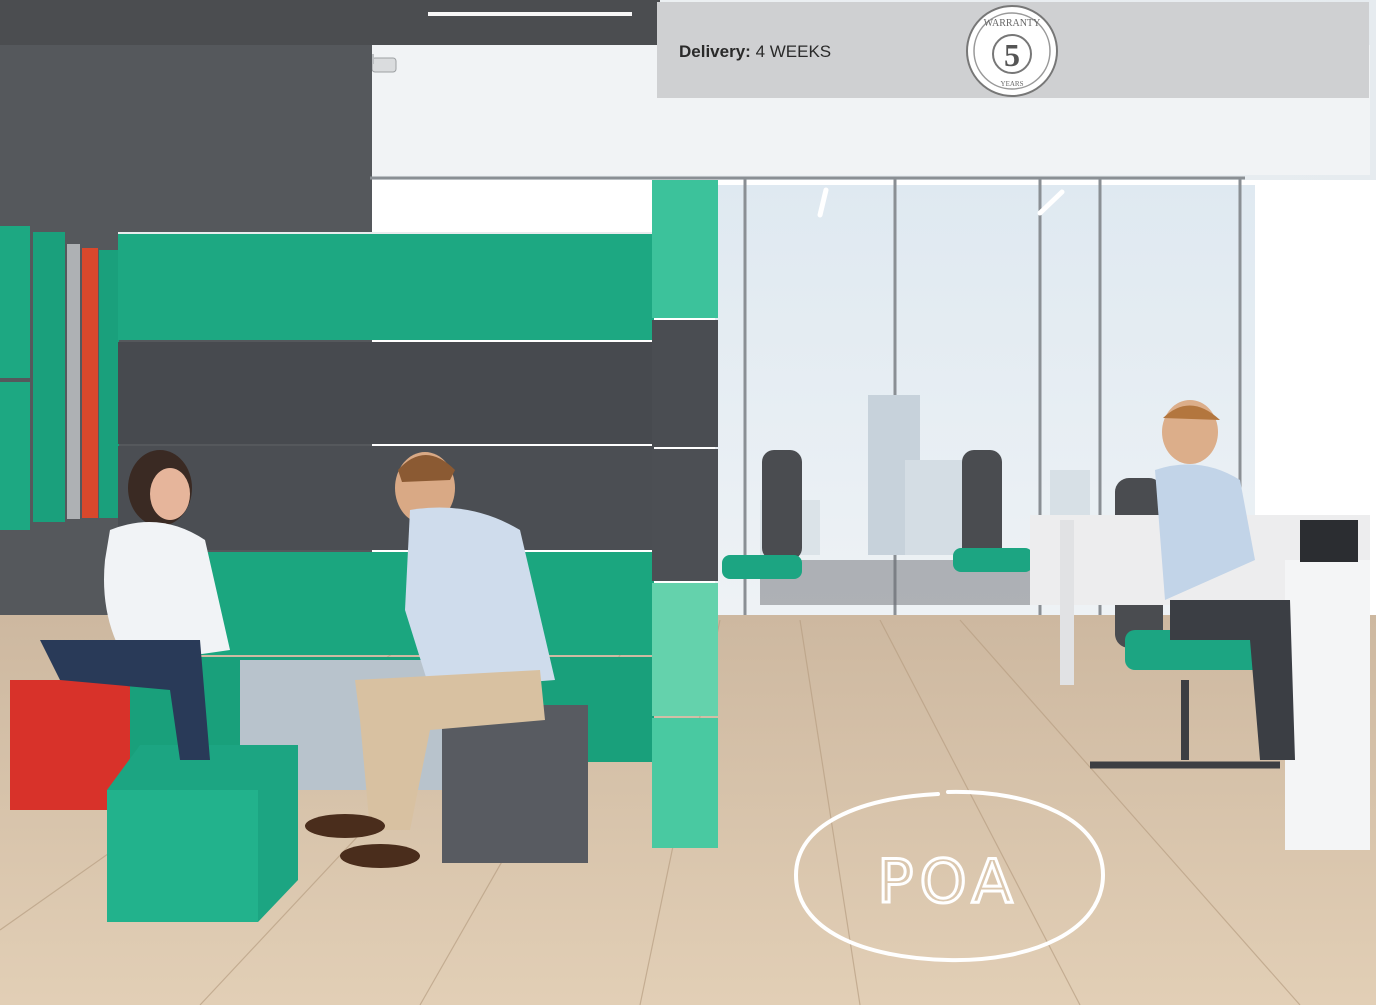 This screenshot has height=1005, width=1376. Describe the element at coordinates (1012, 84) in the screenshot. I see `warranty-bottom-text: YEARS` at that location.